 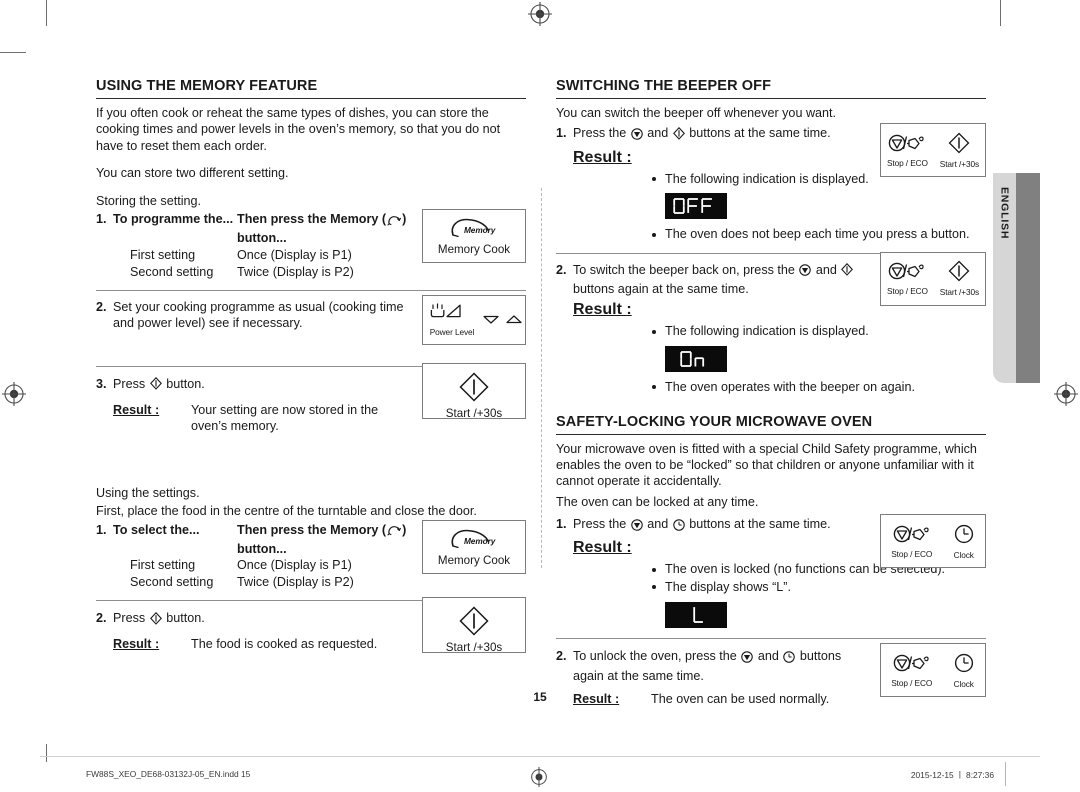 I want to click on language-tab-dark-panel, so click(x=1028, y=278).